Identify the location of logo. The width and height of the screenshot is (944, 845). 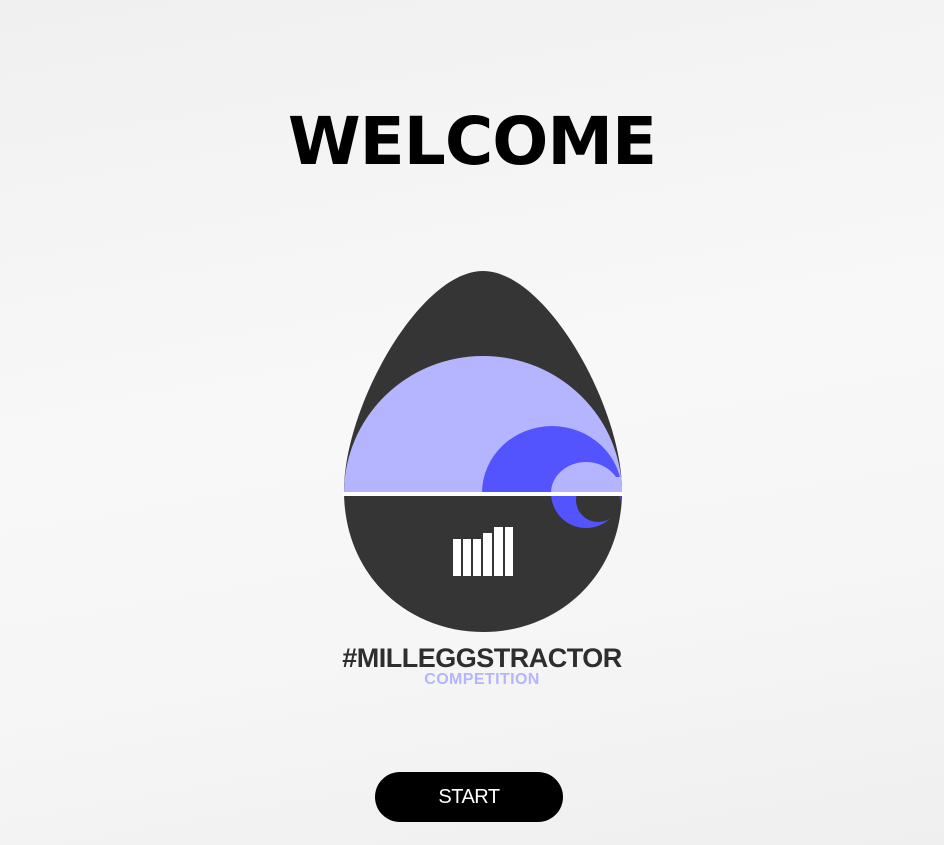
(483, 452).